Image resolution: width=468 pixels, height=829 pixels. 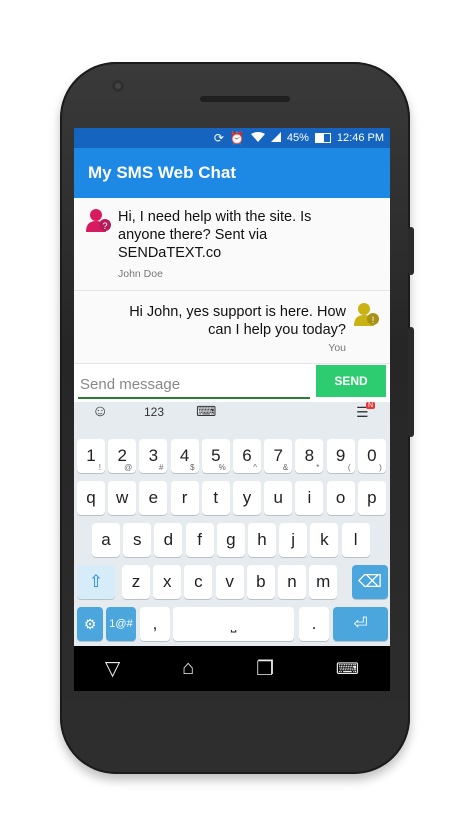 I want to click on key-0: 0), so click(x=371, y=456).